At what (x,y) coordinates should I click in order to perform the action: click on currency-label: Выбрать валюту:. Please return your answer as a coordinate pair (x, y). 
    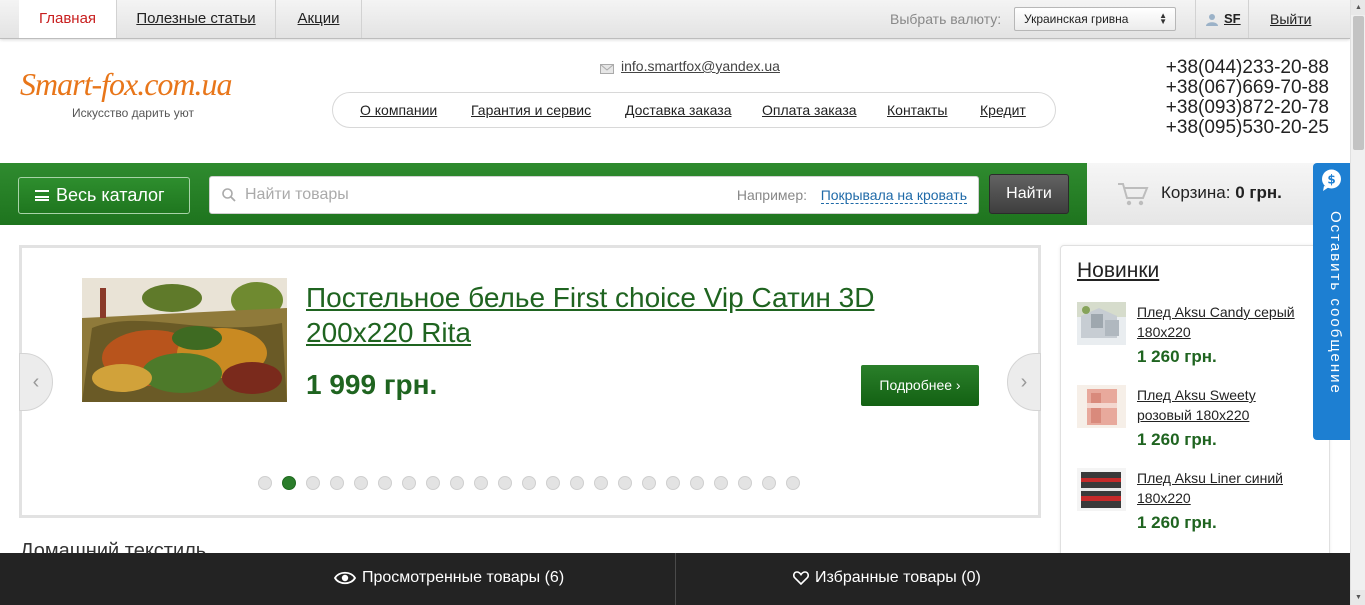
    Looking at the image, I should click on (946, 19).